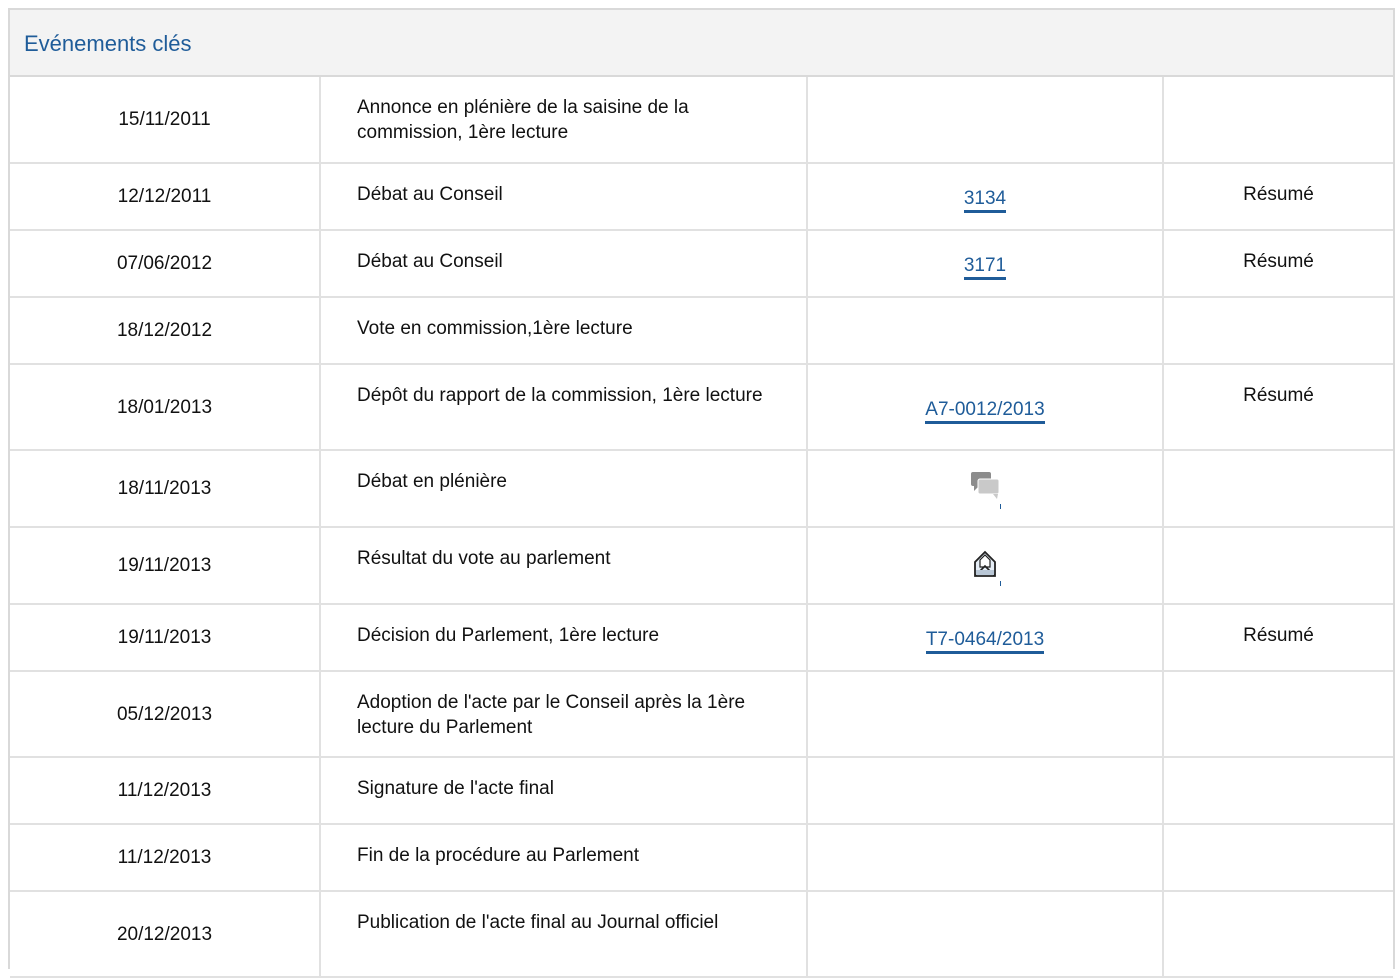 This screenshot has height=978, width=1397. What do you see at coordinates (564, 638) in the screenshot?
I see `event-title: Décision du Parlement, 1ère lecture` at bounding box center [564, 638].